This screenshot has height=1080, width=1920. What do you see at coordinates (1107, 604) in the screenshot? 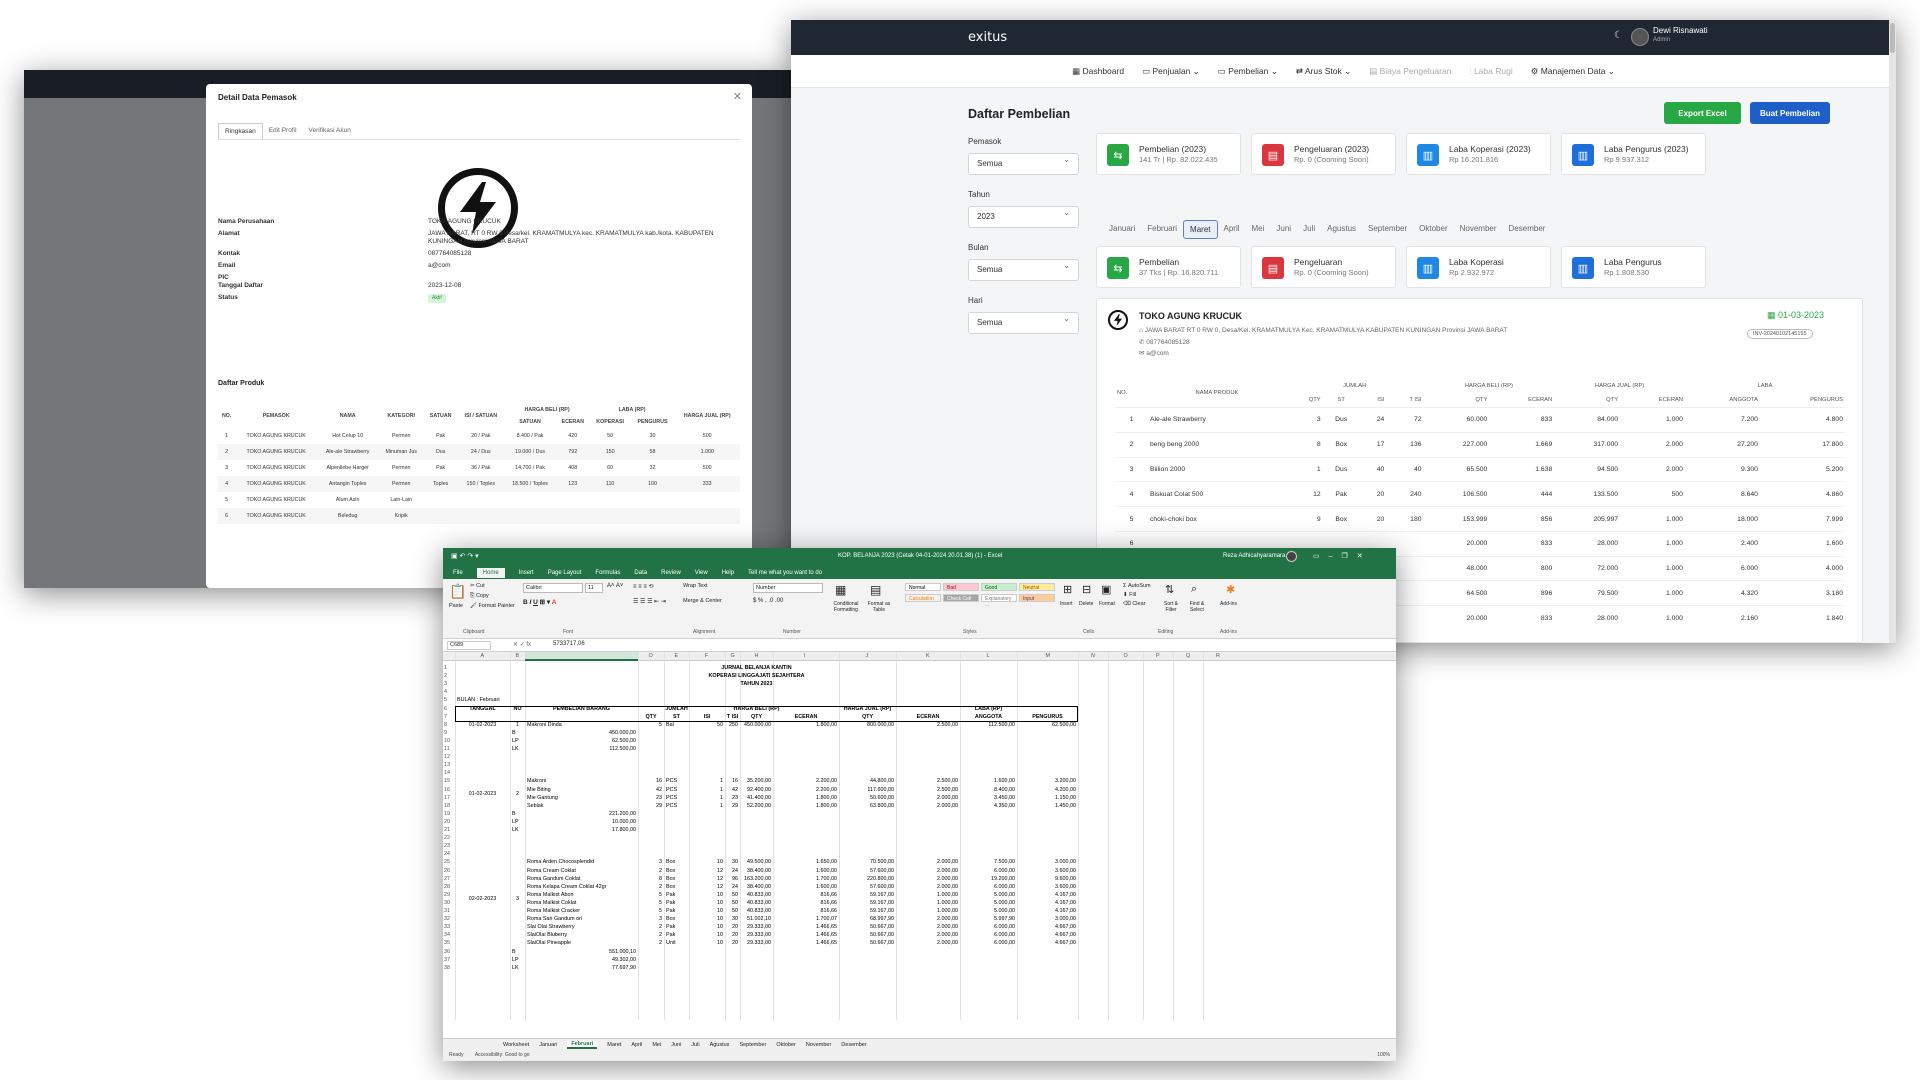
I see `format-cells-button: Format` at bounding box center [1107, 604].